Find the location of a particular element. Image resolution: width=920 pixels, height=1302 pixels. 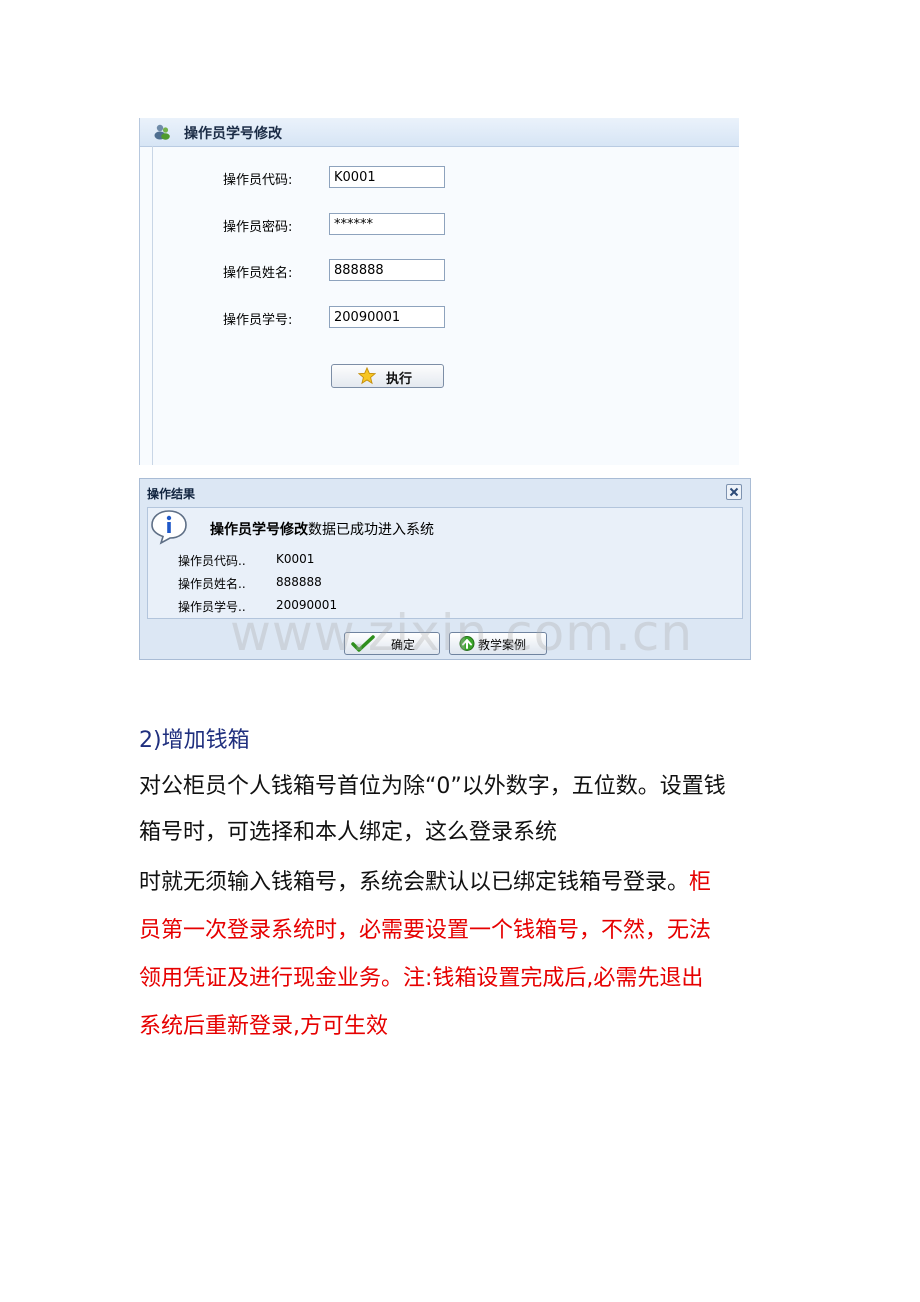

users-icon is located at coordinates (162, 132).